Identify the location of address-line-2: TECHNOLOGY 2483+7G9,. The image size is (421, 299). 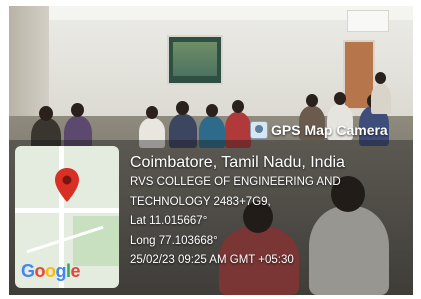
(200, 201).